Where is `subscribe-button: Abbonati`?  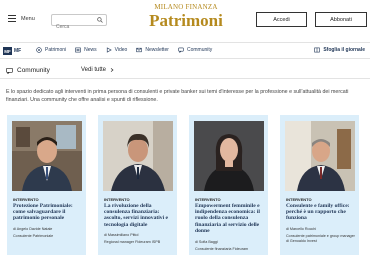 subscribe-button: Abbonati is located at coordinates (341, 19).